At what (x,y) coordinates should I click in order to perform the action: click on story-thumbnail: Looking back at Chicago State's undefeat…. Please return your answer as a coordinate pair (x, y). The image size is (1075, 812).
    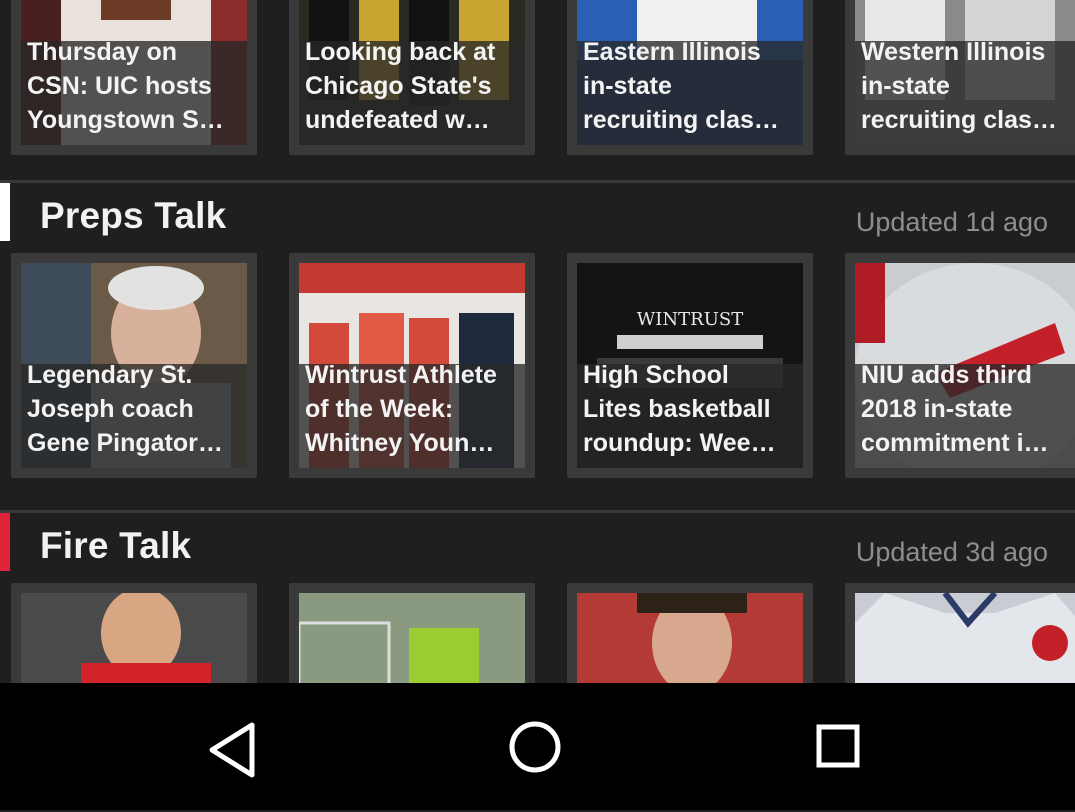
    Looking at the image, I should click on (412, 72).